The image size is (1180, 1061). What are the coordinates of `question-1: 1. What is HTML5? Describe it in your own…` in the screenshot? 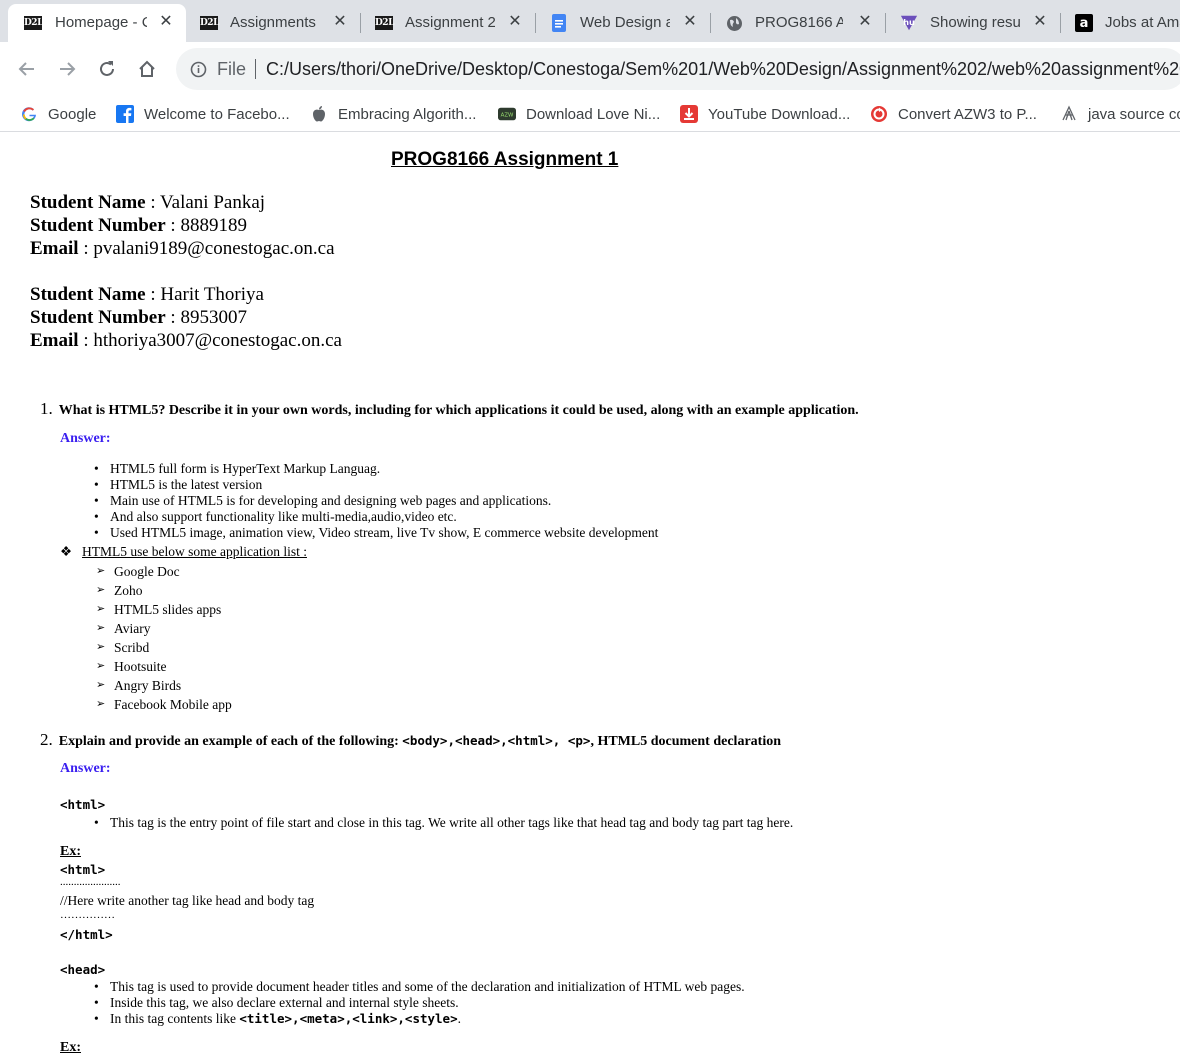 It's located at (449, 409).